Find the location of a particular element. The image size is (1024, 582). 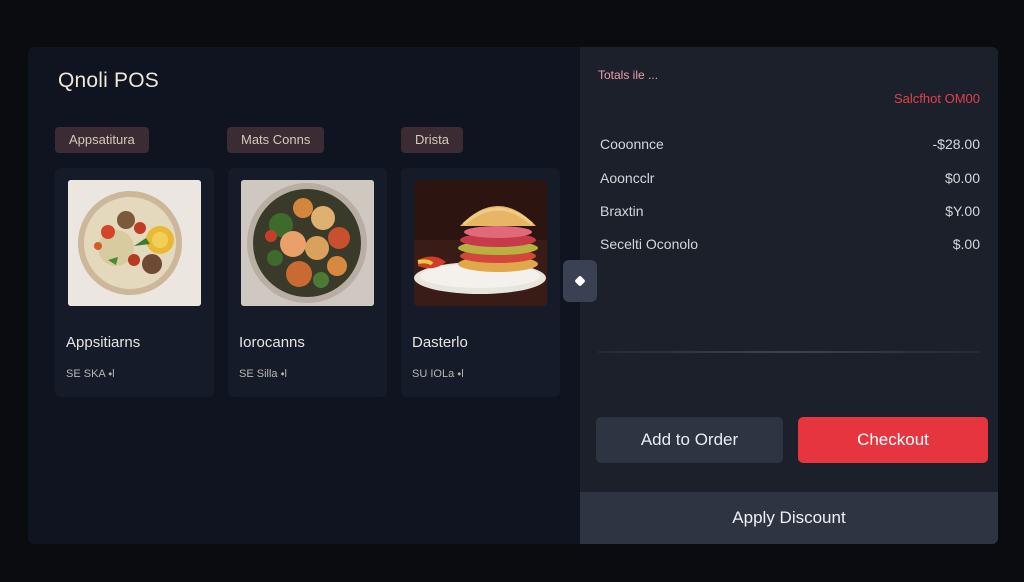

menu-item-card: Dasterlo SU IOLa ⬩l is located at coordinates (480, 282).